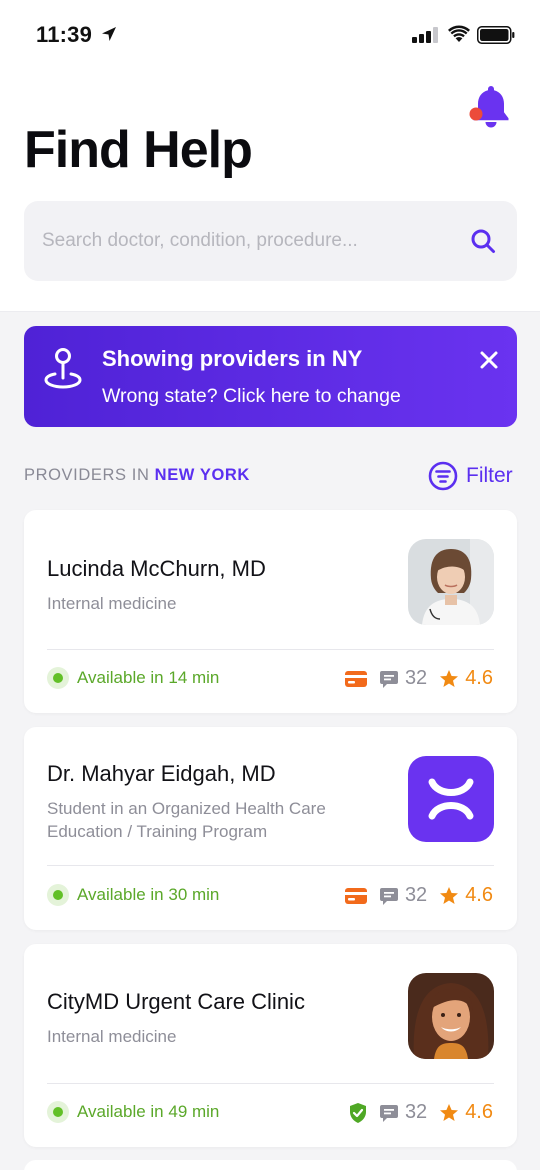 This screenshot has height=1170, width=540. I want to click on shield-check-icon, so click(357, 1112).